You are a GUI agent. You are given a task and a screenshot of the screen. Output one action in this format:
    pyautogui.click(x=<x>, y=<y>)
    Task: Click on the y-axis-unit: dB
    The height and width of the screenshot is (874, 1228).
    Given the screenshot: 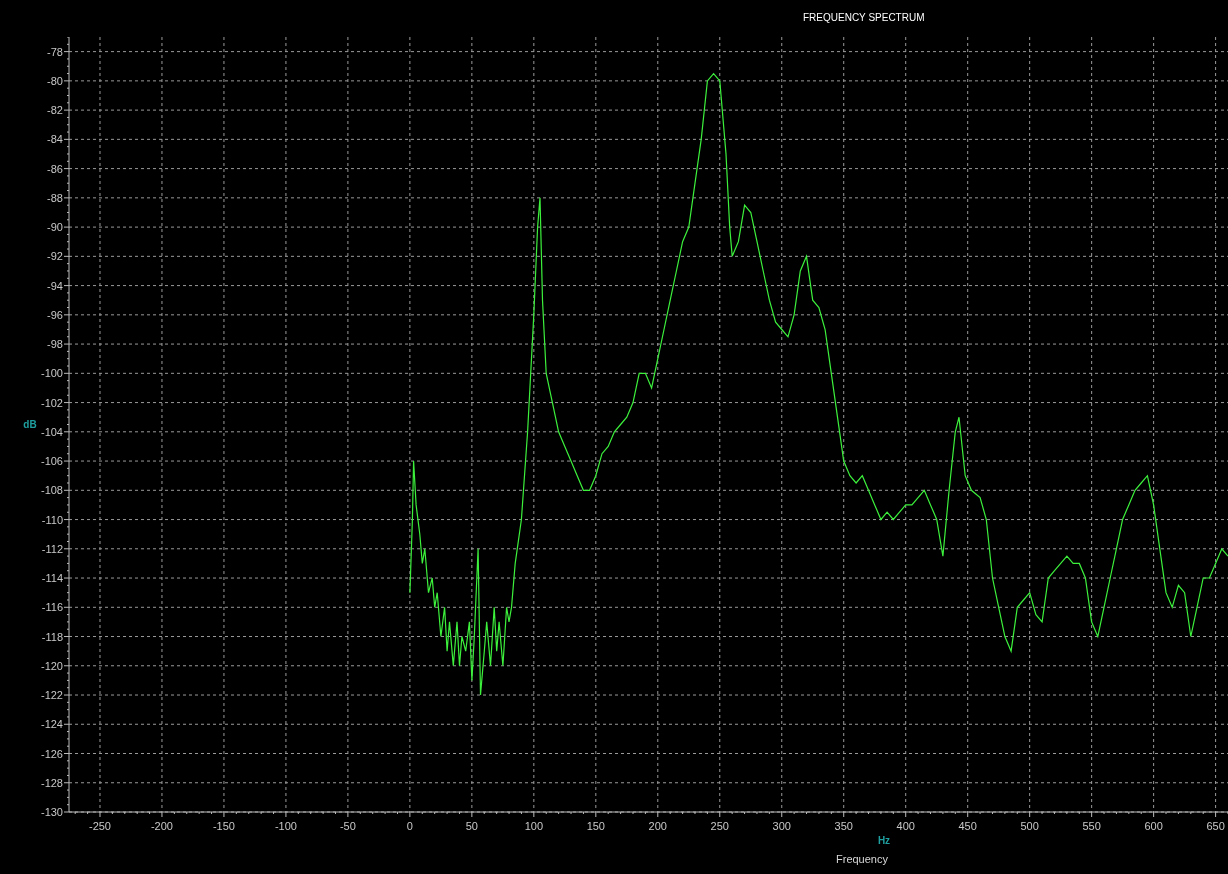 What is the action you would take?
    pyautogui.click(x=30, y=424)
    